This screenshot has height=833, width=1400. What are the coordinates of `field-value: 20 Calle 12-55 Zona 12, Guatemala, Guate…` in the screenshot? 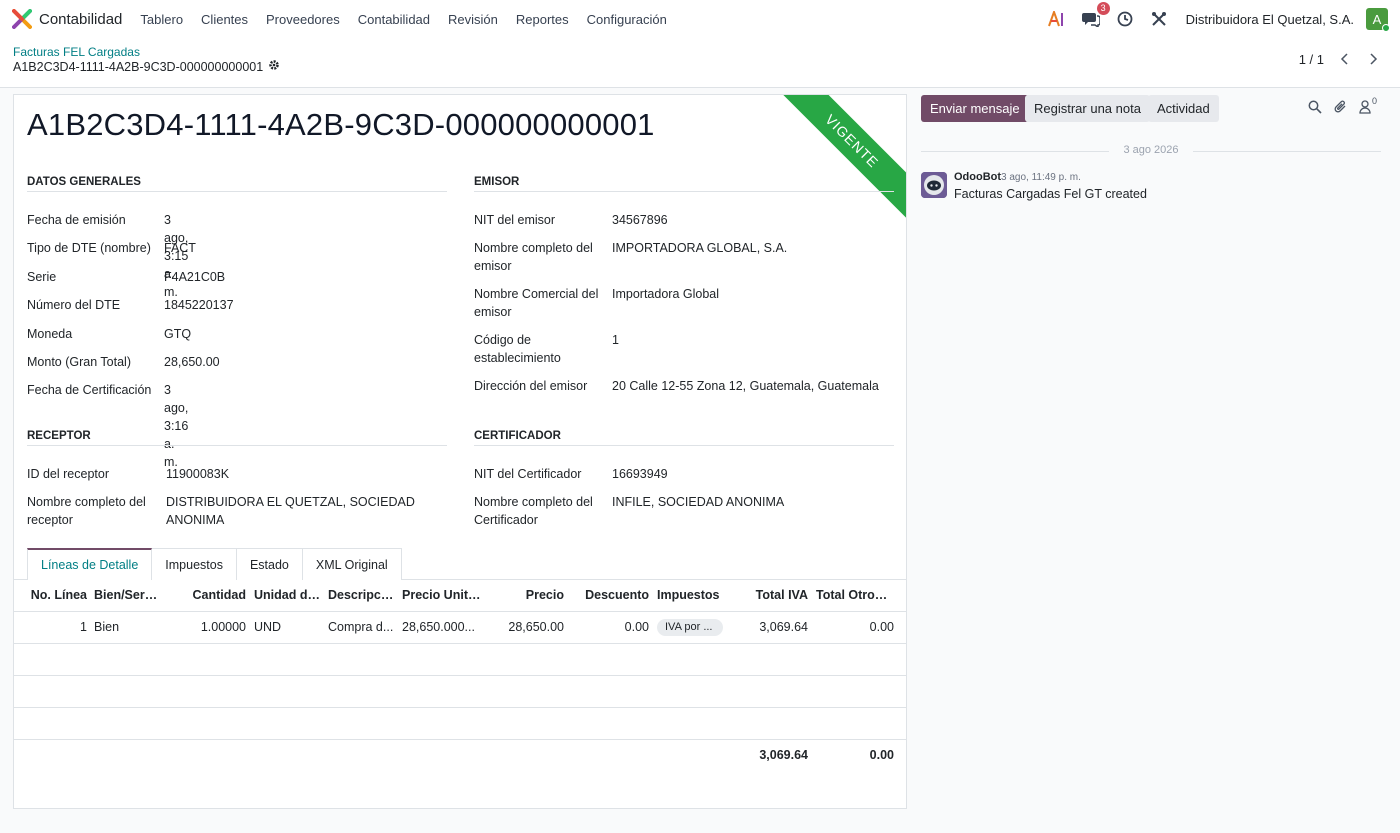 It's located at (757, 386).